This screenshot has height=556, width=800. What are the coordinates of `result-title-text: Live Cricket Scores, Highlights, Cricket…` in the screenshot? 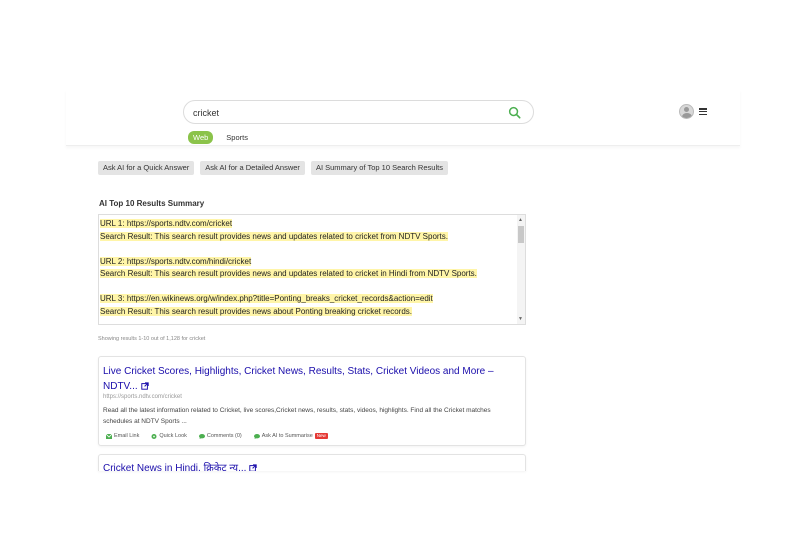 It's located at (298, 379).